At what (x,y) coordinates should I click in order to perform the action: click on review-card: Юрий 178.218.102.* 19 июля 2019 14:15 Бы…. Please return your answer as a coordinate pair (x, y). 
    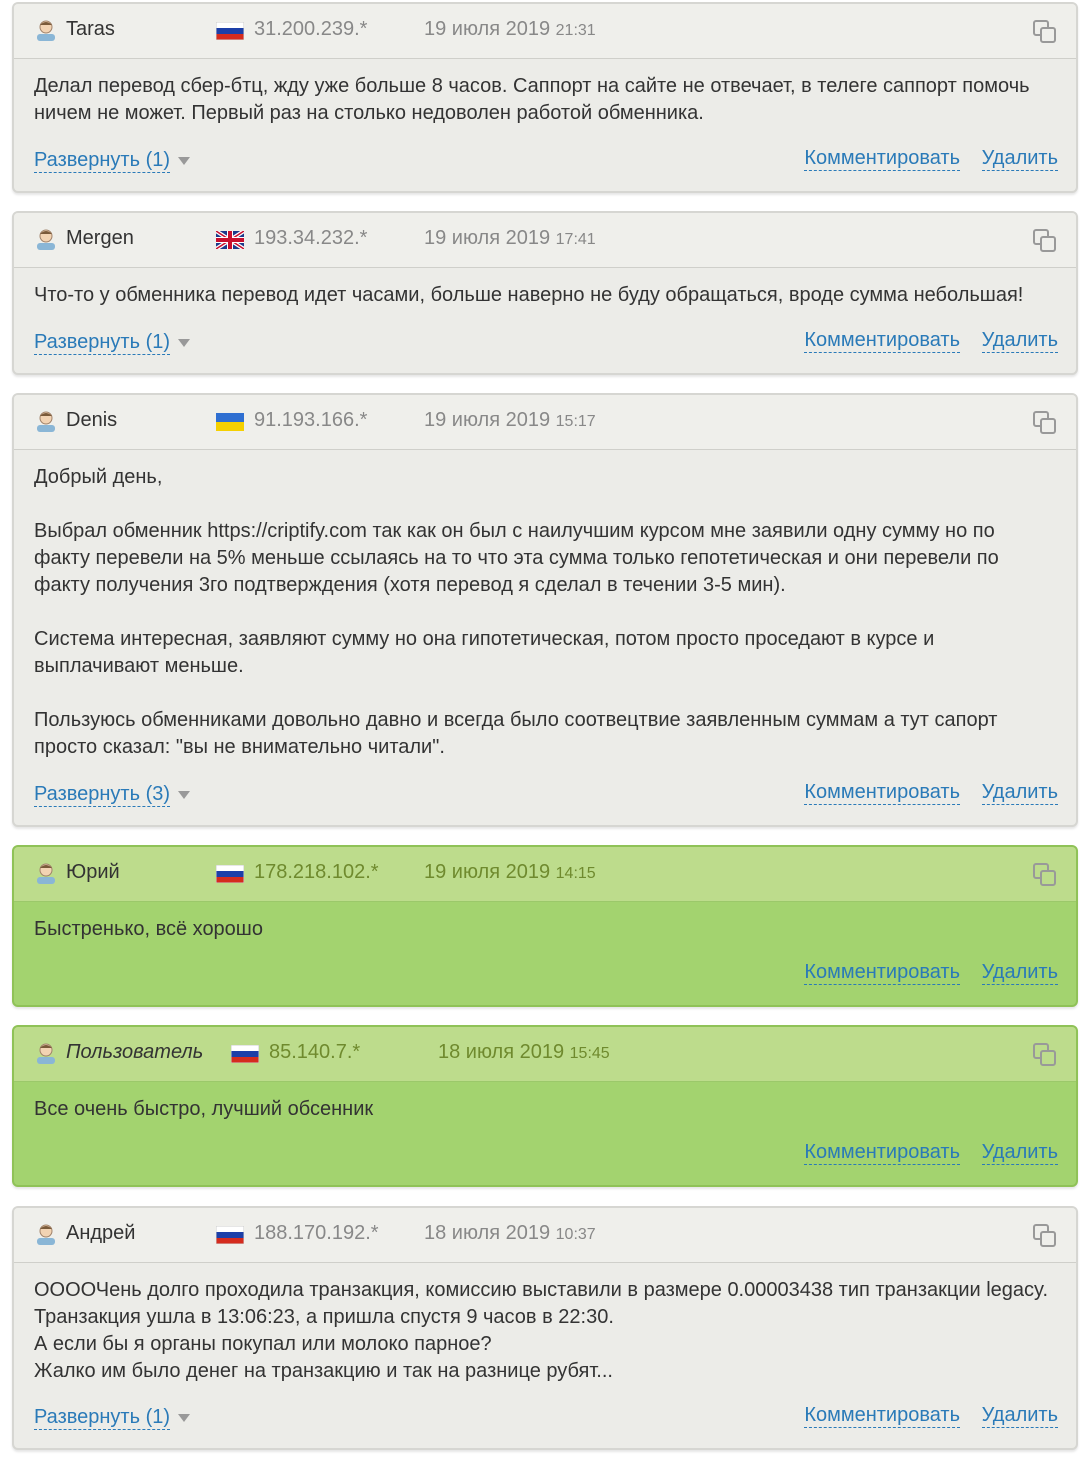
    Looking at the image, I should click on (545, 926).